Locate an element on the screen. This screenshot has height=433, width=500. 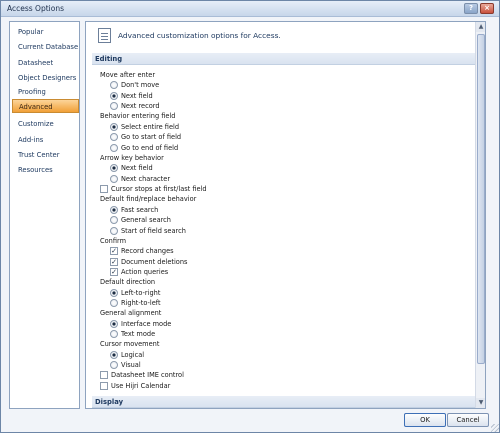
sidebar-item-trust-center: Trust Center is located at coordinates (45, 155).